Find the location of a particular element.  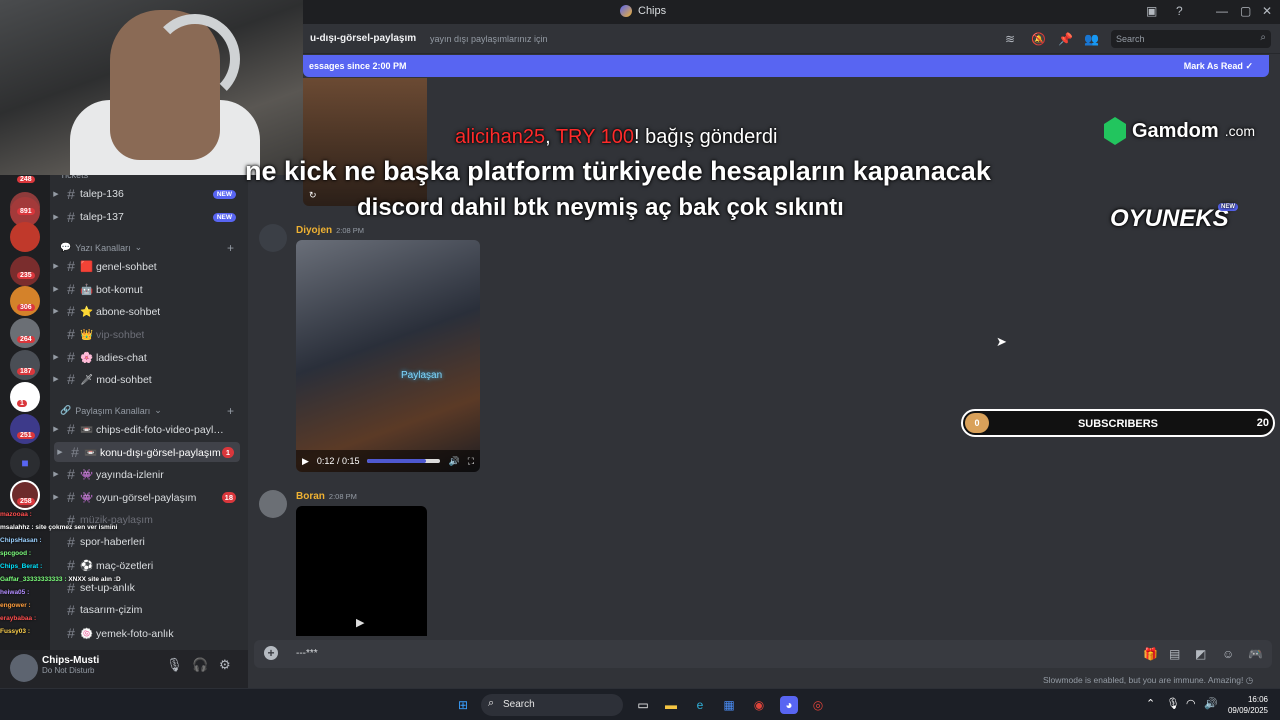

channel-talep-137: ▶ # talep-137 NEW is located at coordinates (146, 217).